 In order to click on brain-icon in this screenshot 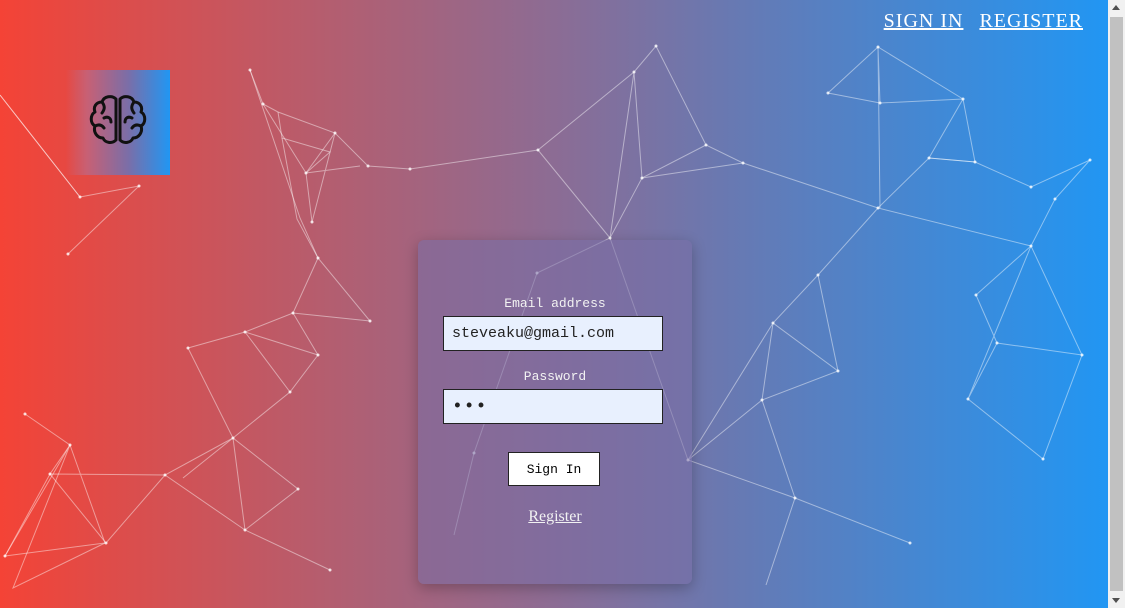, I will do `click(118, 122)`.